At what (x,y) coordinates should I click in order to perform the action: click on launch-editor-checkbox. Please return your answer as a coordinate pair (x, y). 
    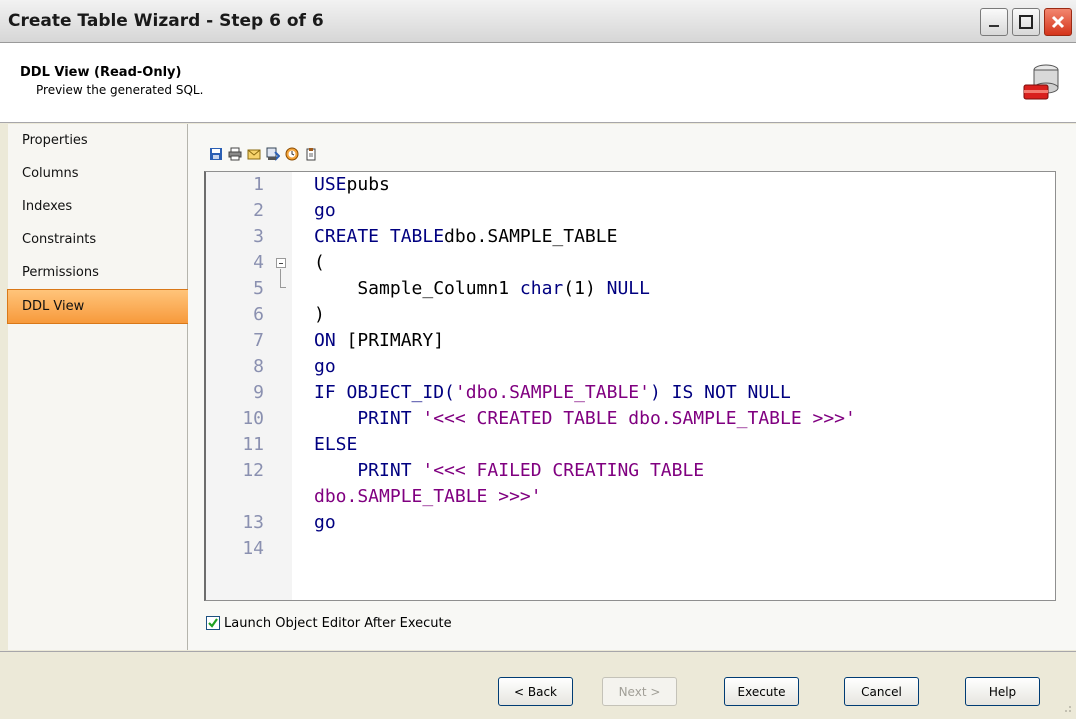
    Looking at the image, I should click on (213, 623).